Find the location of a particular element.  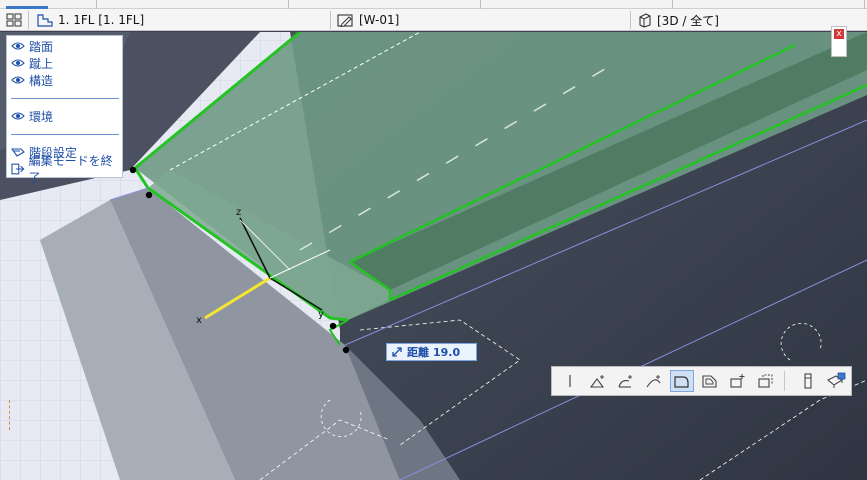

tab-floor-plan: 1. 1FL [1. 1FL] is located at coordinates (90, 20).